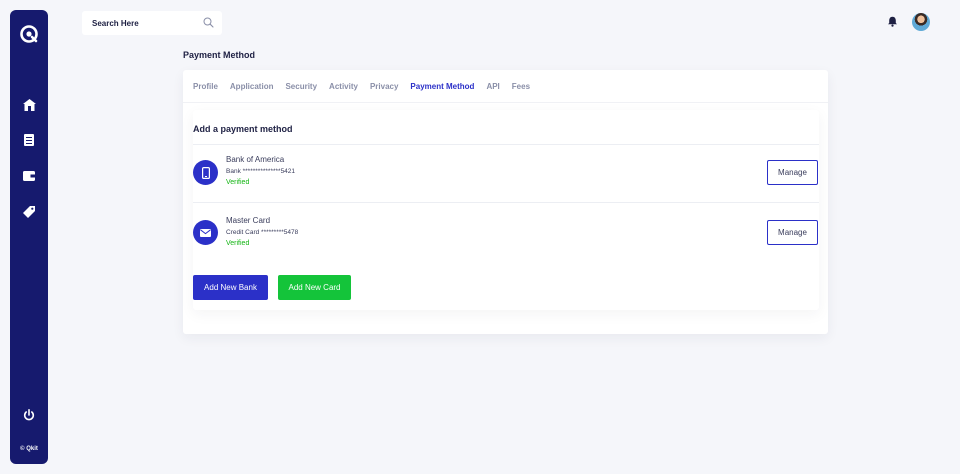 The height and width of the screenshot is (474, 960). I want to click on payment-method-name: Bank of America, so click(255, 159).